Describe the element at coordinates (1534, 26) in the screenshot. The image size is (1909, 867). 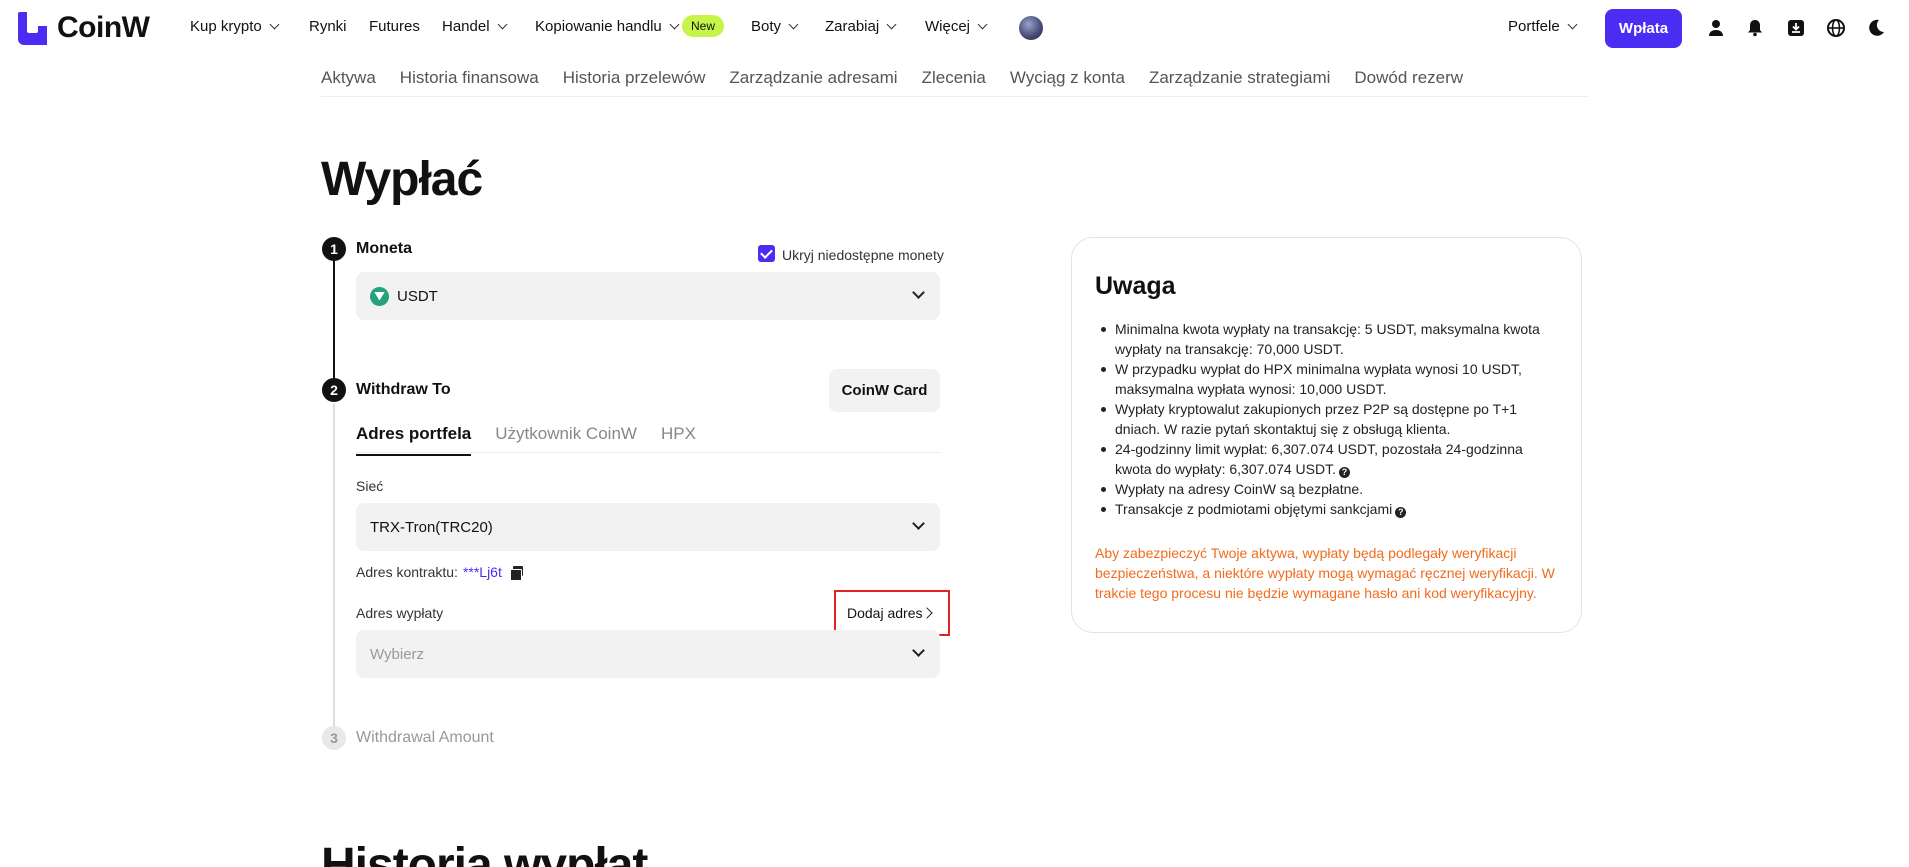
I see `nav-label: Portfele` at that location.